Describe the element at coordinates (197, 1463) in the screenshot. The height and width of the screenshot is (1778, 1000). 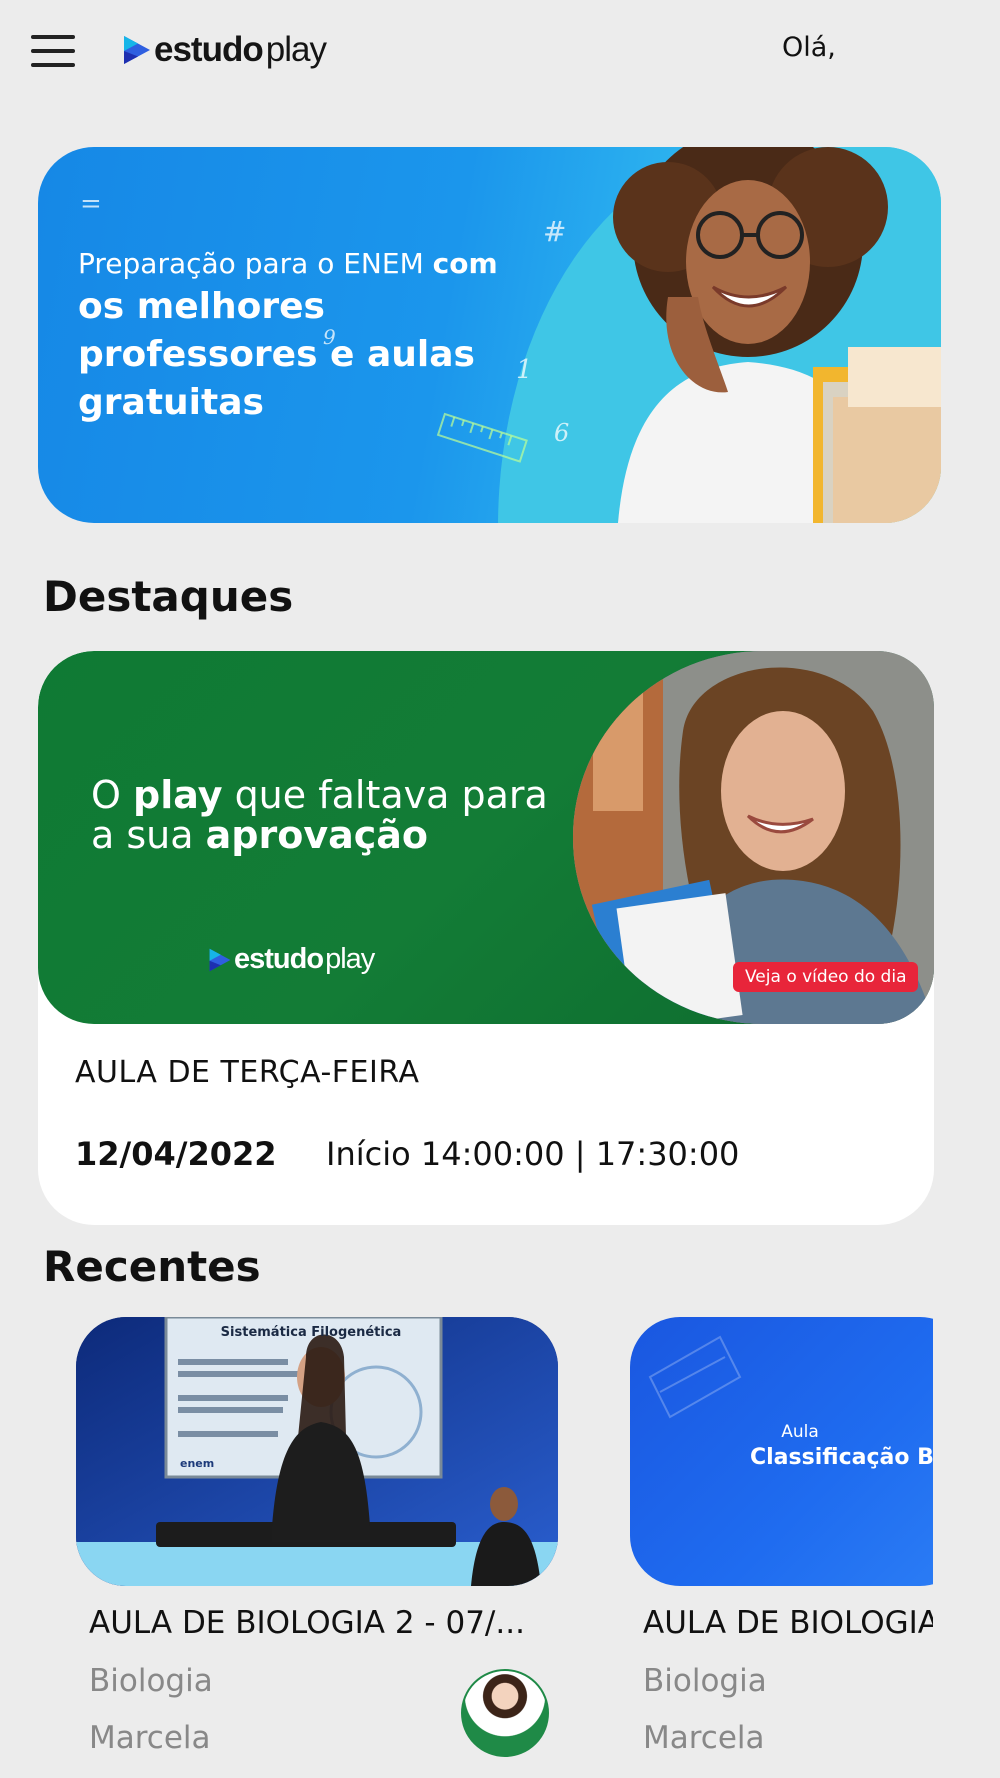
I see `enem-logo: enem` at that location.